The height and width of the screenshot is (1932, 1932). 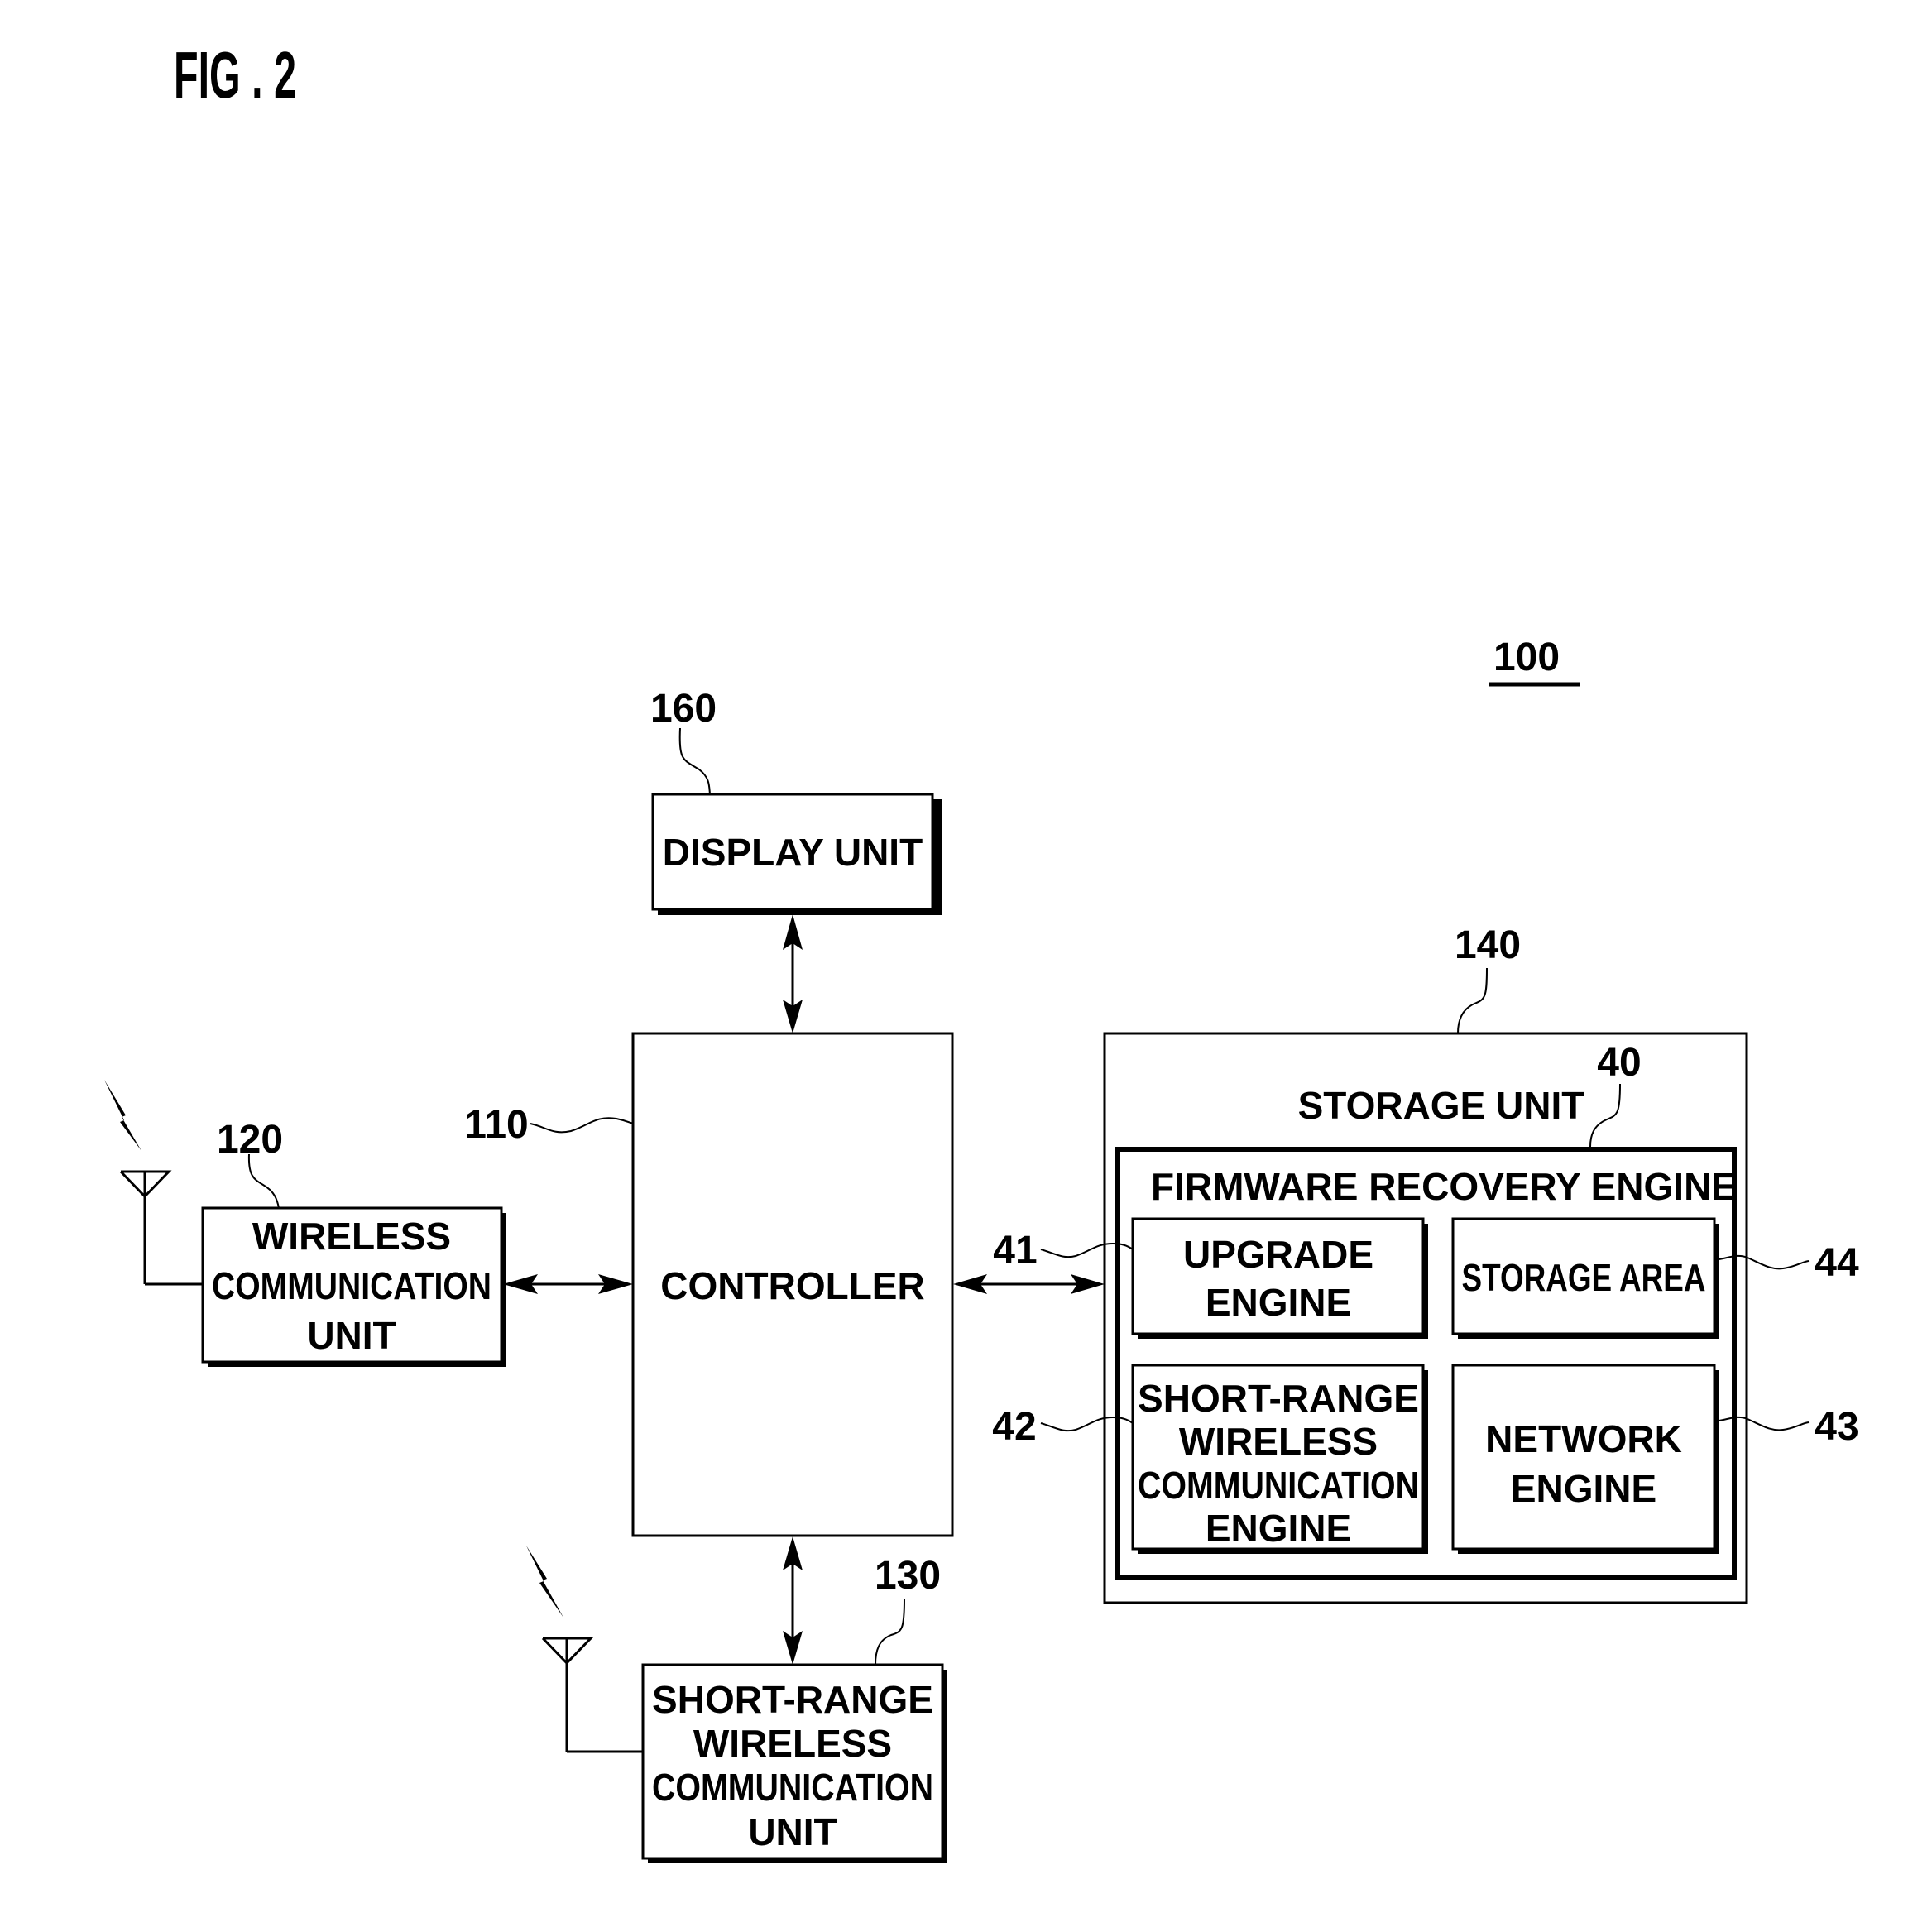 What do you see at coordinates (1837, 1263) in the screenshot?
I see `storage-area-ref-number: 44` at bounding box center [1837, 1263].